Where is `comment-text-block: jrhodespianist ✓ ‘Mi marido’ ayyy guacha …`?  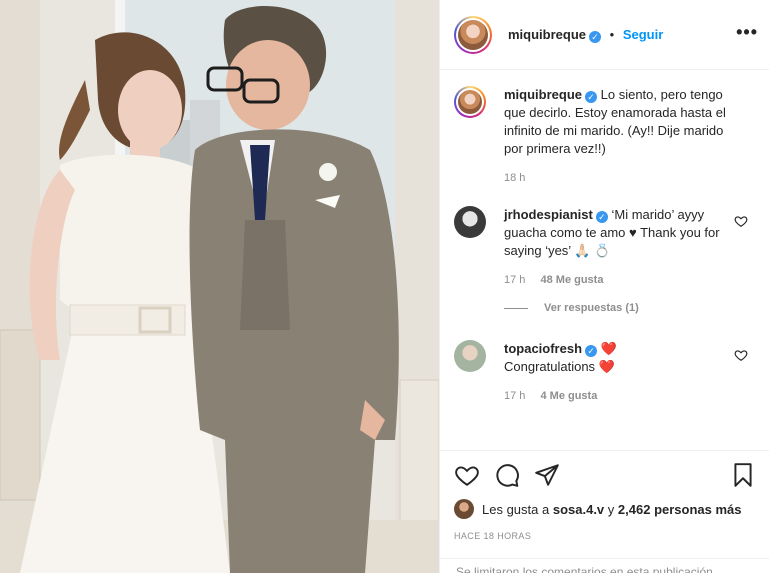 comment-text-block: jrhodespianist ✓ ‘Mi marido’ ayyy guacha … is located at coordinates (619, 233).